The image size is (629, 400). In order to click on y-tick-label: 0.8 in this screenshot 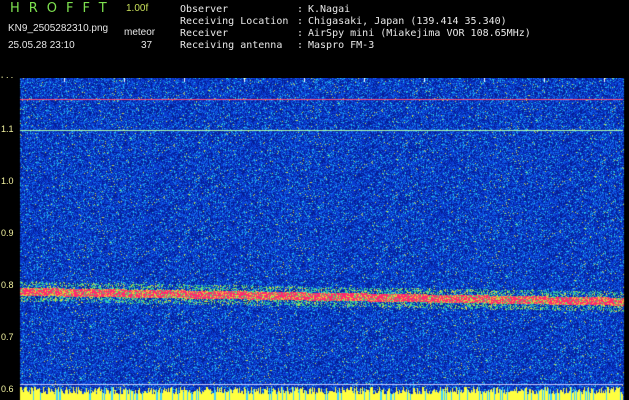, I will do `click(7, 284)`.